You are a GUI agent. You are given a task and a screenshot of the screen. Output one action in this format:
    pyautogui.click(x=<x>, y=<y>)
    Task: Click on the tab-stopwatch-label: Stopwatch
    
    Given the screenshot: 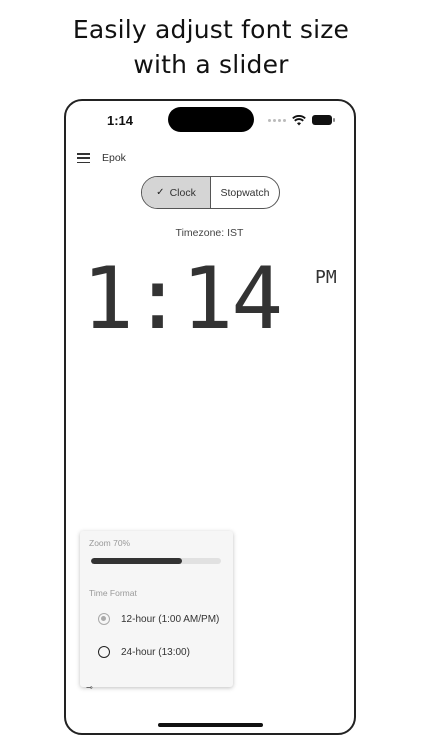 What is the action you would take?
    pyautogui.click(x=245, y=192)
    